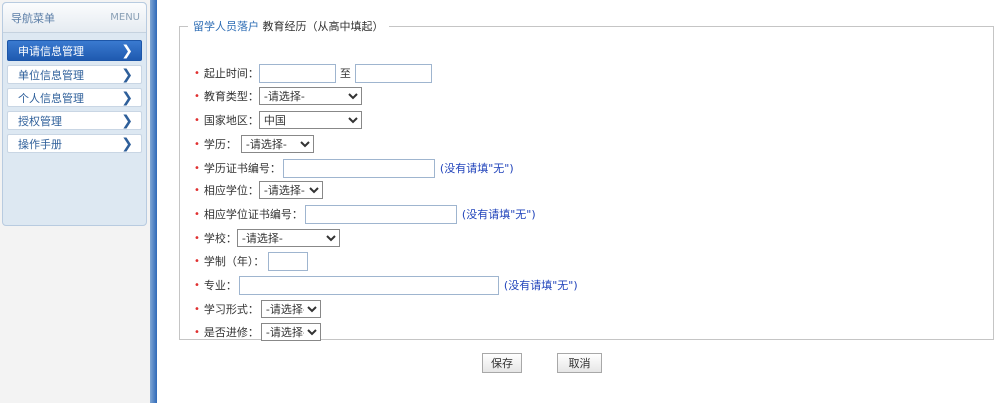  I want to click on row-study-form: • 学习形式： -请选择-, so click(257, 309).